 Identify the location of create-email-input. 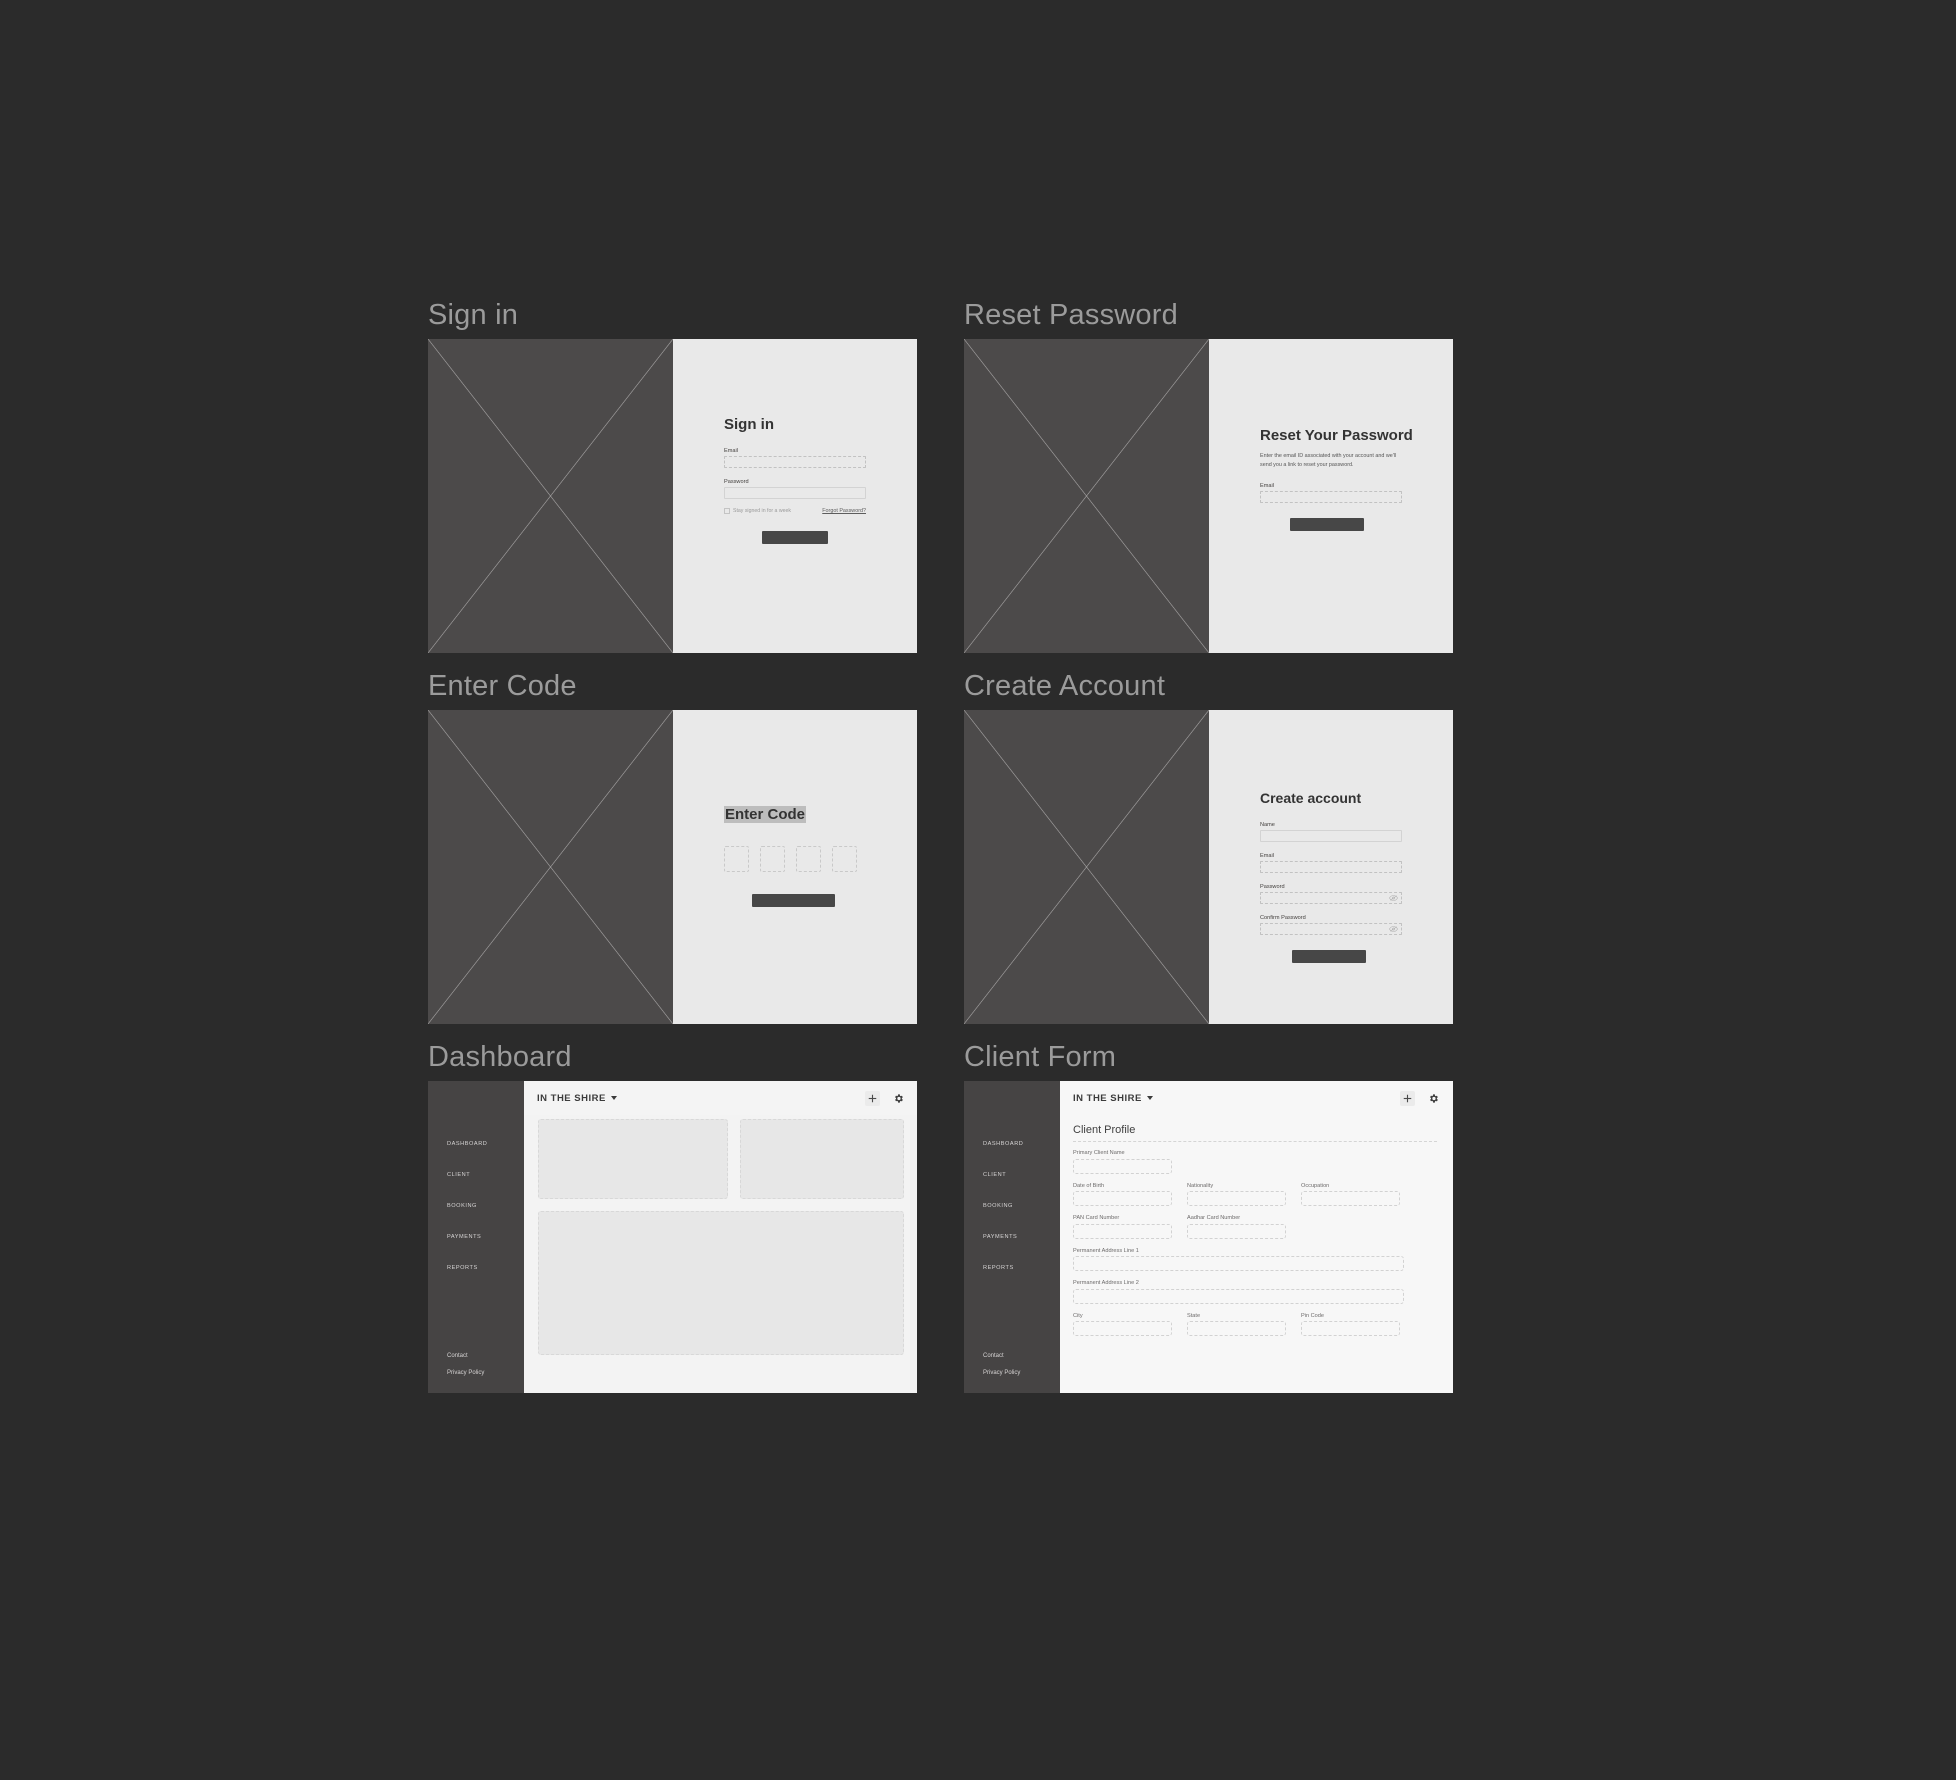
(1331, 867).